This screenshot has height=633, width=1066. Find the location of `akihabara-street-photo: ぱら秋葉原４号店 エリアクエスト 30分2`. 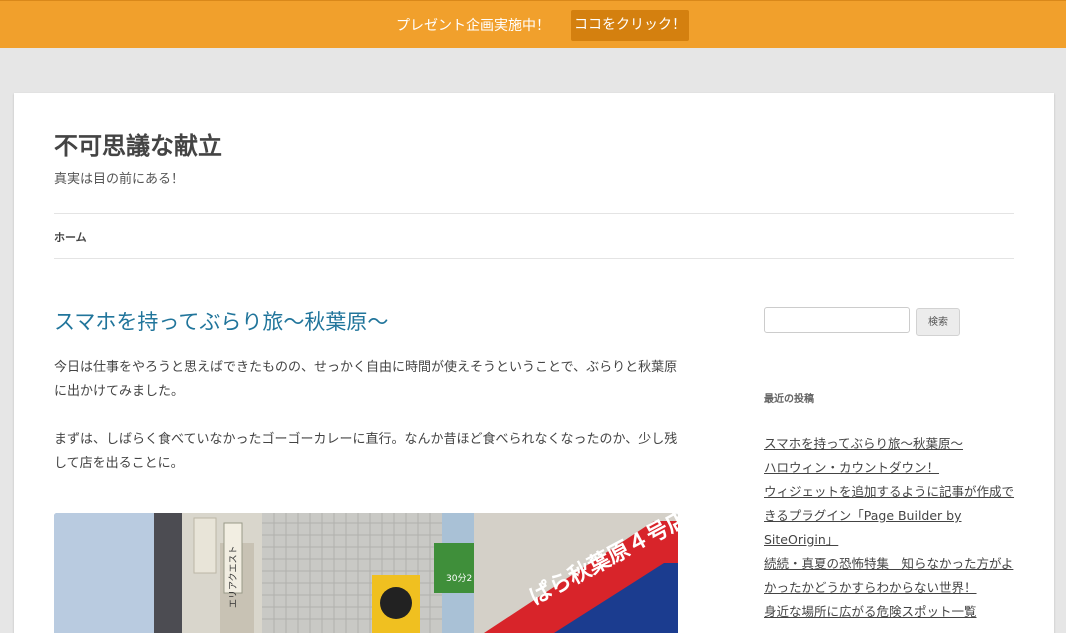

akihabara-street-photo: ぱら秋葉原４号店 エリアクエスト 30分2 is located at coordinates (366, 573).